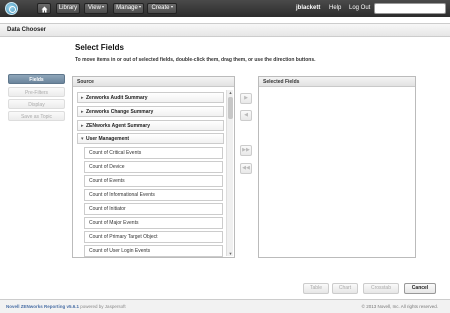  Describe the element at coordinates (230, 92) in the screenshot. I see `scroll-up-icon: ▲` at that location.